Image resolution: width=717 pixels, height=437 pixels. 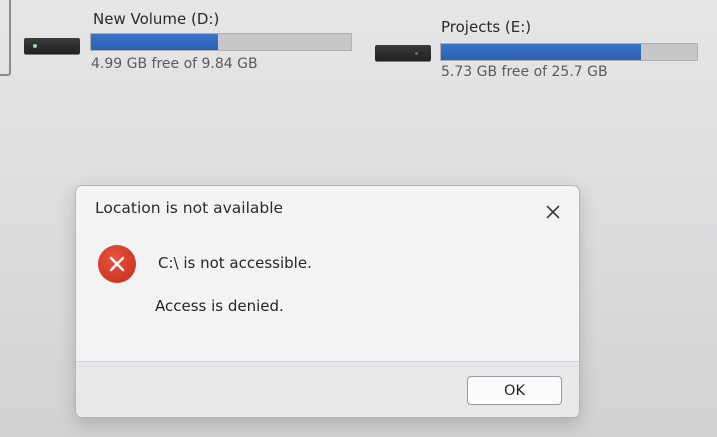 I want to click on dialog-footer: OK, so click(x=327, y=389).